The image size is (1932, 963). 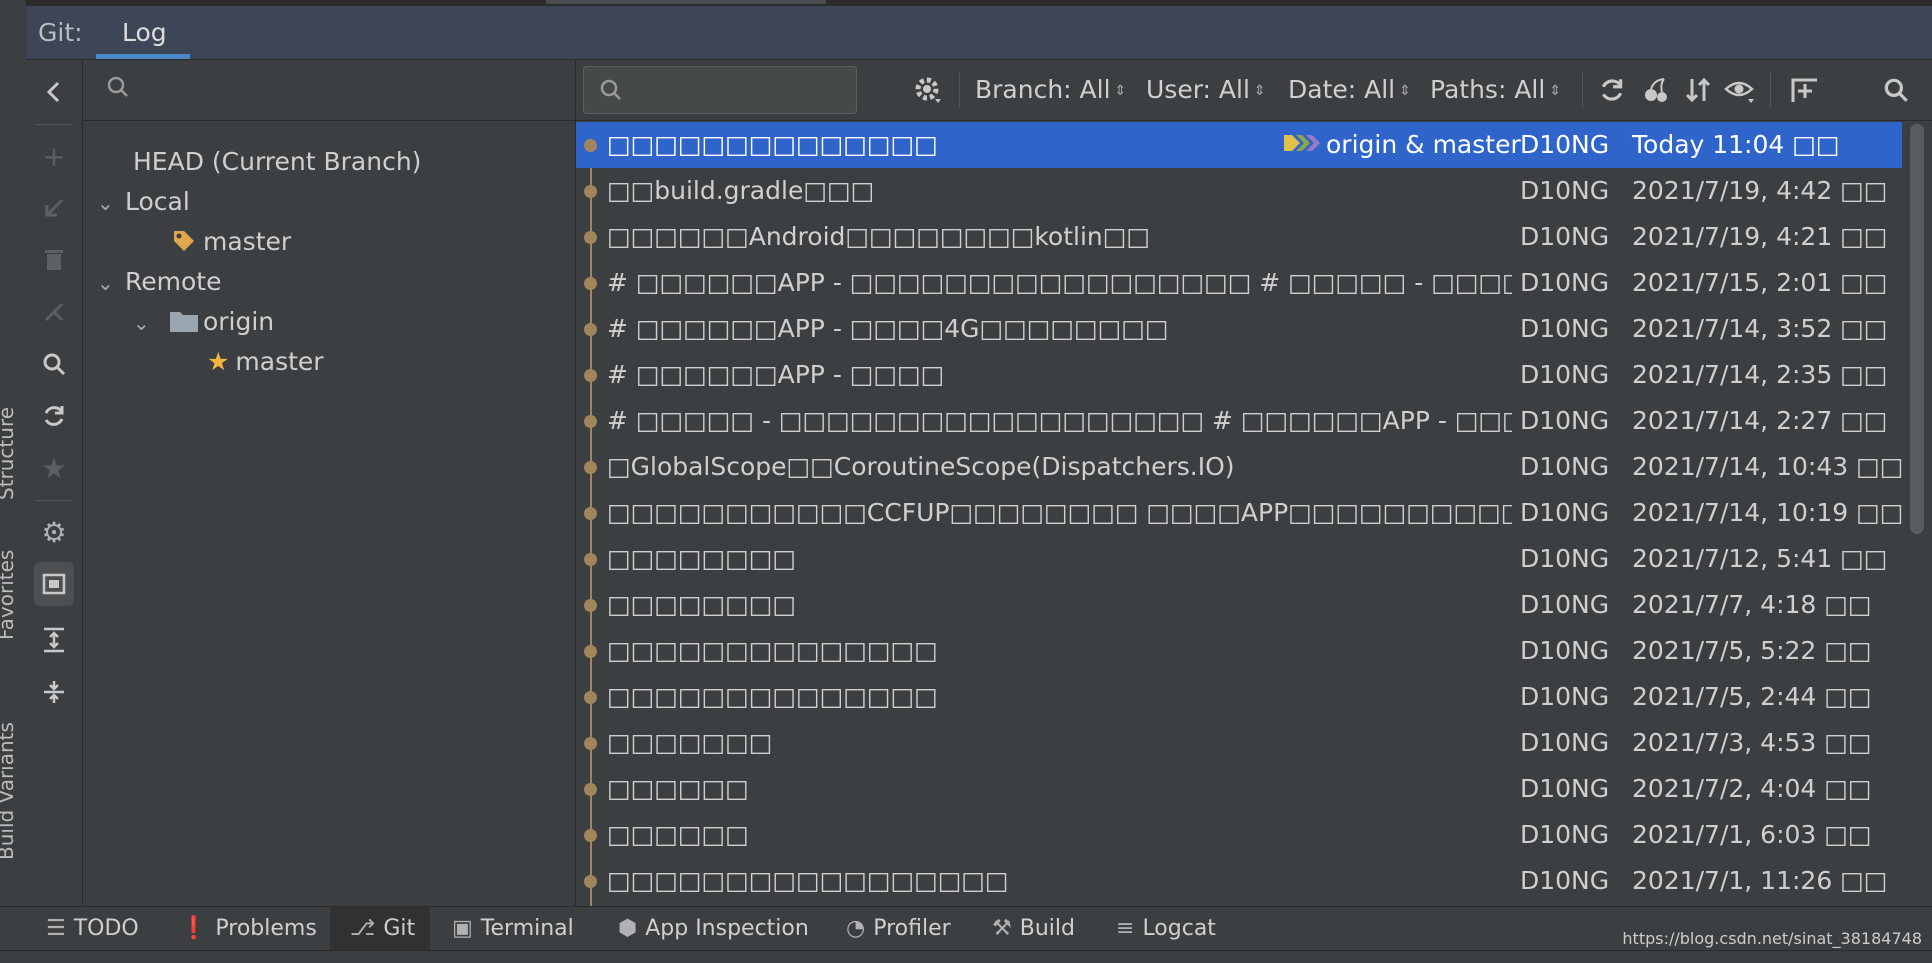 What do you see at coordinates (1179, 928) in the screenshot?
I see `logcat-tab-label: Logcat` at bounding box center [1179, 928].